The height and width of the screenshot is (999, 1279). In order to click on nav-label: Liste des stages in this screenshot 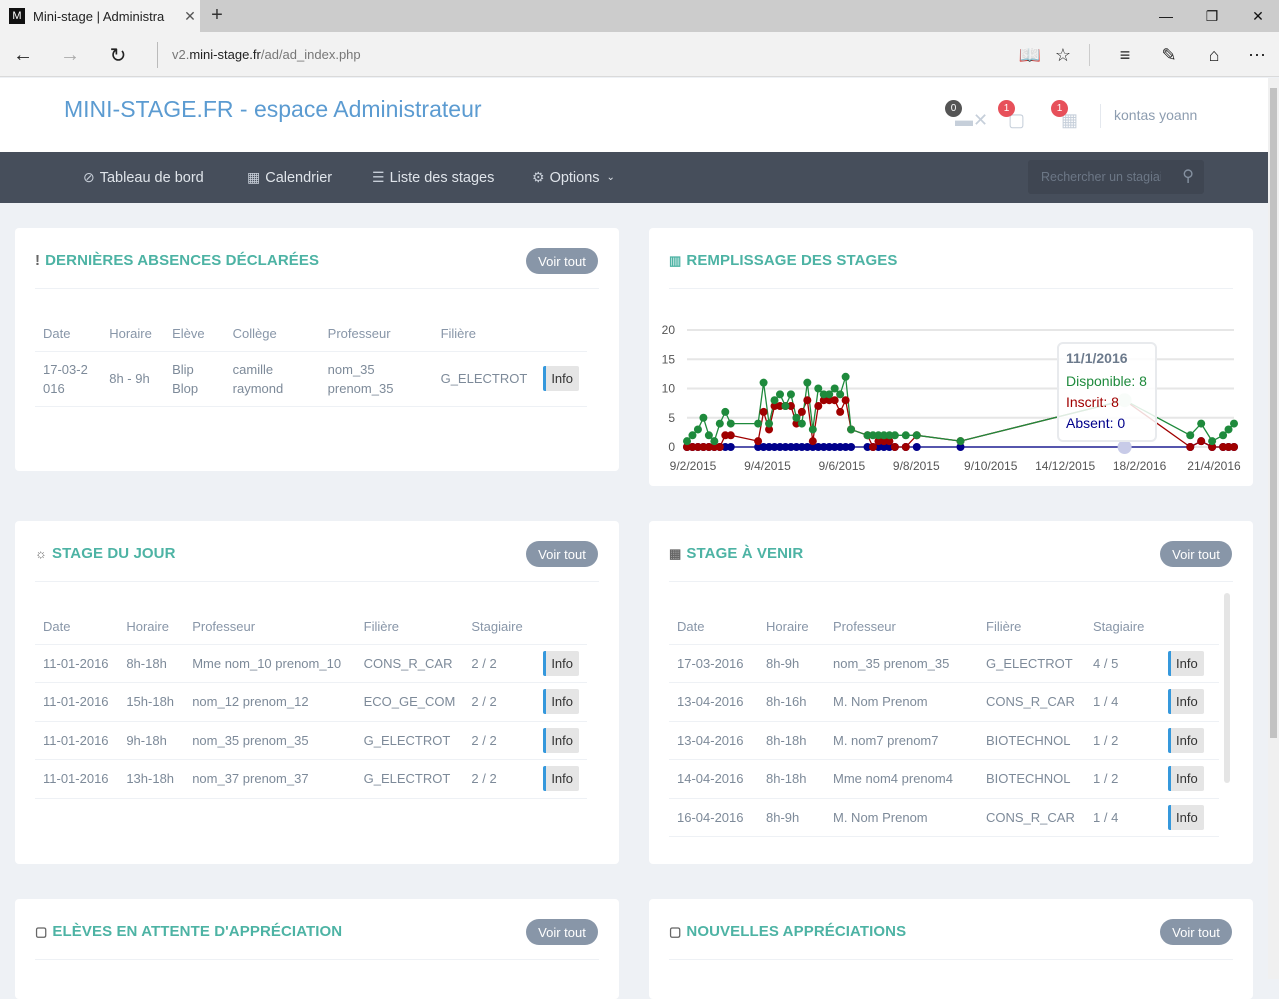, I will do `click(442, 177)`.